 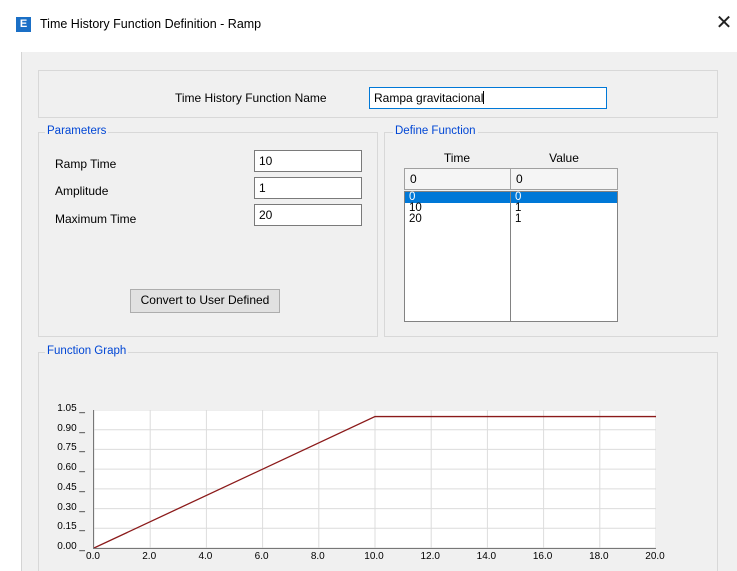 What do you see at coordinates (77, 131) in the screenshot?
I see `parameters-legend: Parameters` at bounding box center [77, 131].